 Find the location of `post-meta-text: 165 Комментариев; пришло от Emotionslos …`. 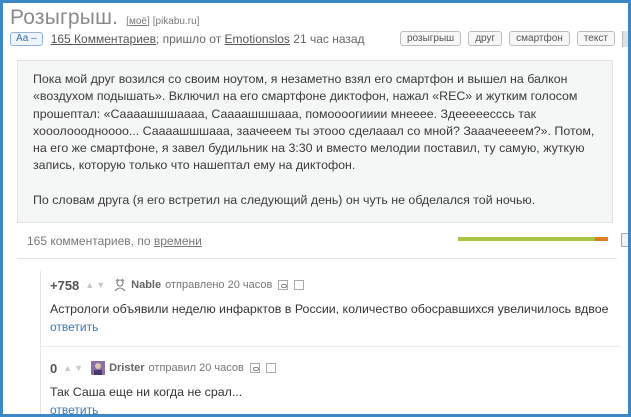

post-meta-text: 165 Комментариев; пришло от Emotionslos … is located at coordinates (208, 39).